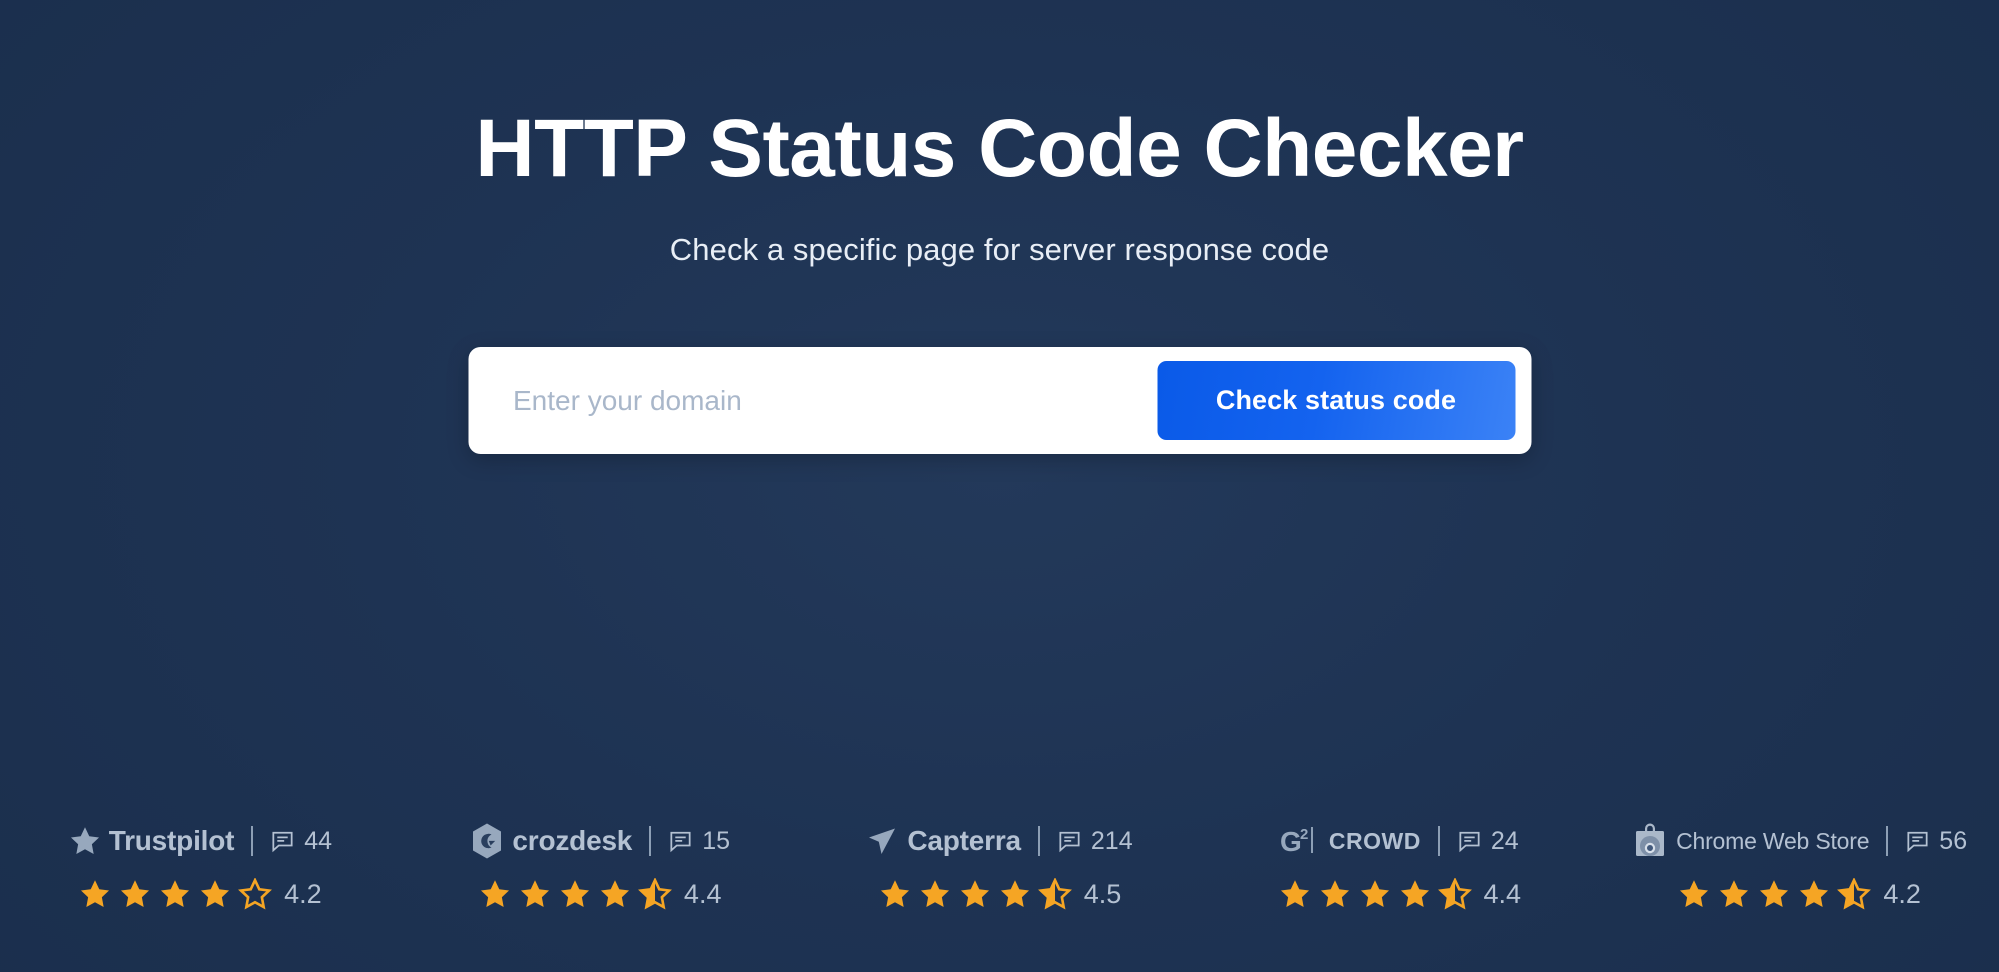  What do you see at coordinates (1953, 840) in the screenshot?
I see `review-count-value: 56` at bounding box center [1953, 840].